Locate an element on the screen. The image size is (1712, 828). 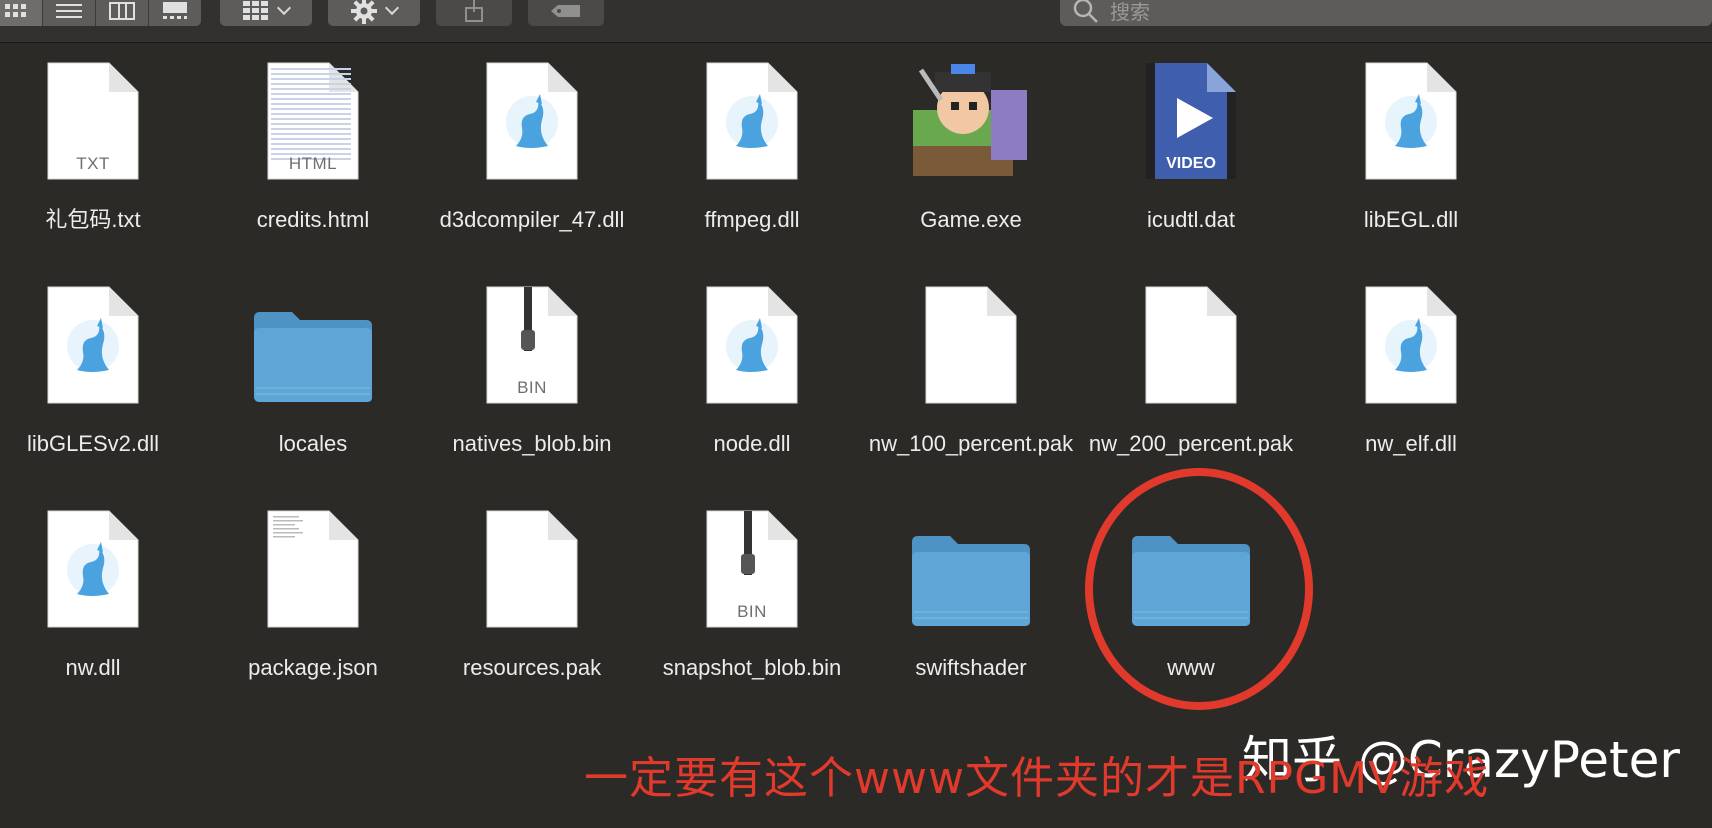
gear-icon is located at coordinates (364, 12).